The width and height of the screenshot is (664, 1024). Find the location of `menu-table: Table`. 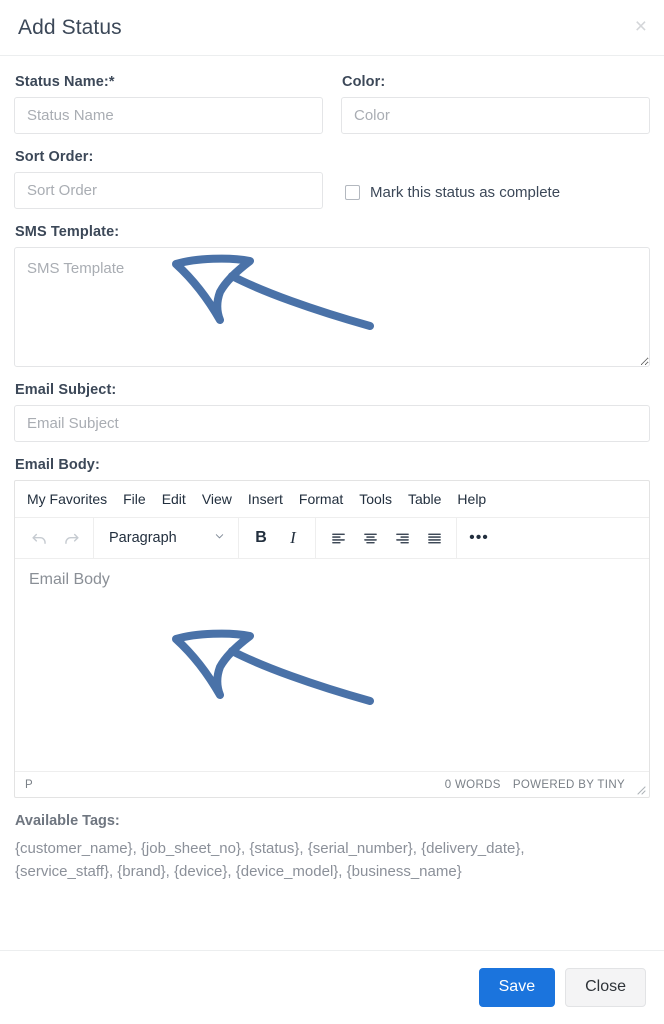

menu-table: Table is located at coordinates (424, 499).